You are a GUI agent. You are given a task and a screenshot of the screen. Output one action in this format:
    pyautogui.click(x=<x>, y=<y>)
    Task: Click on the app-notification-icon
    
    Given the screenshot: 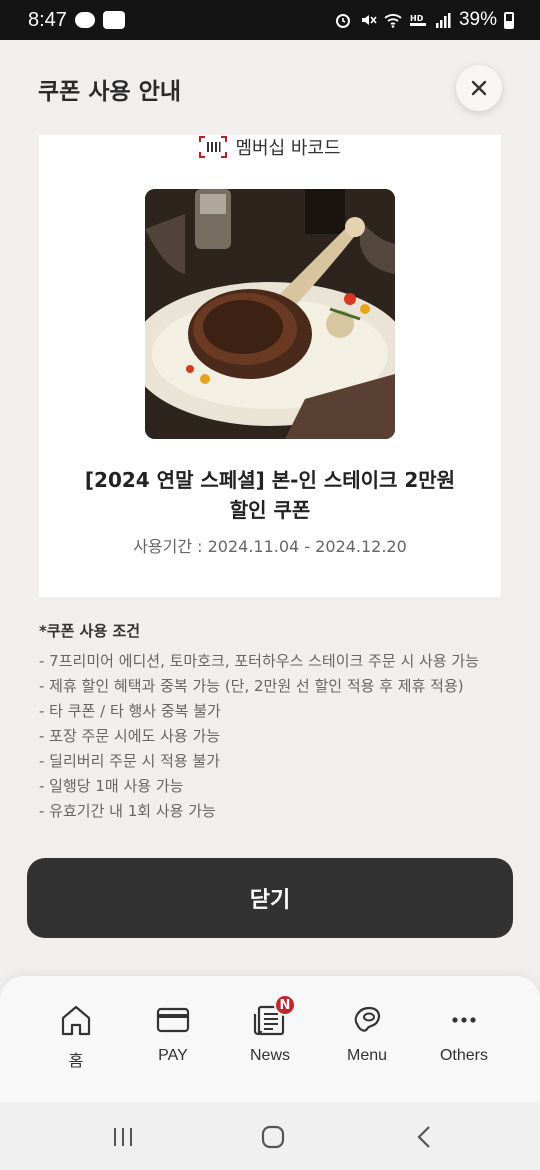 What is the action you would take?
    pyautogui.click(x=113, y=20)
    